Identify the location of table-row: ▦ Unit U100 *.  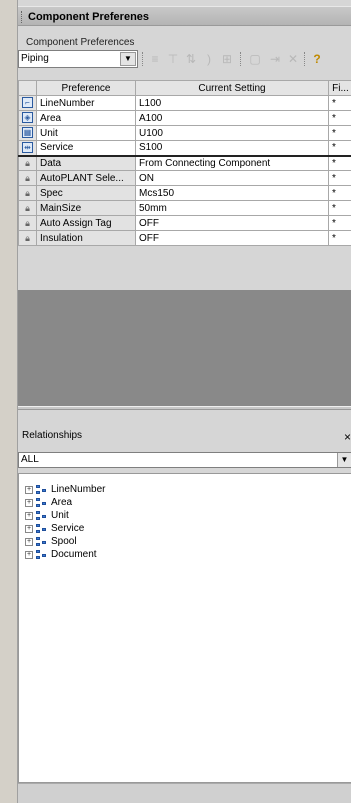
(184, 133).